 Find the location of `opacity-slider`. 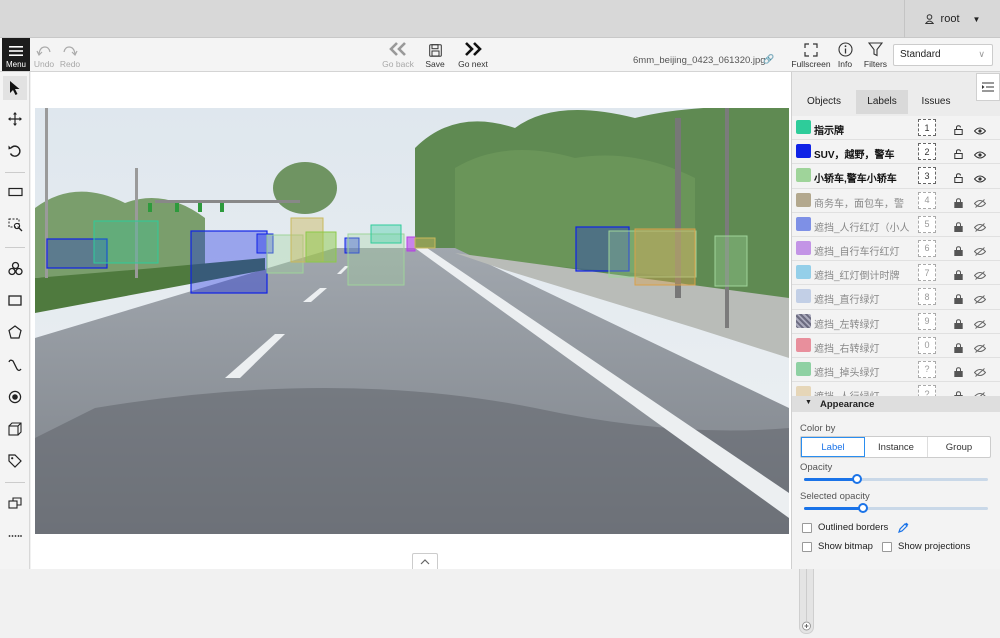

opacity-slider is located at coordinates (896, 479).